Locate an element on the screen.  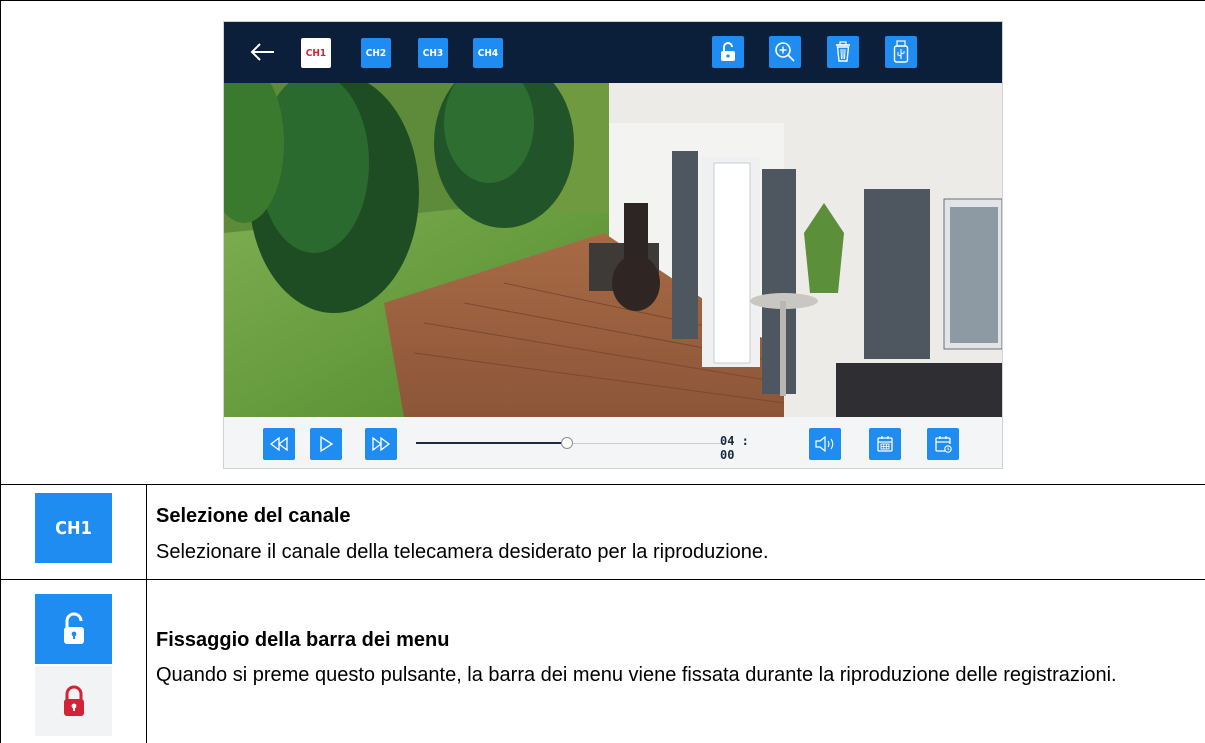
lock-closed-icon is located at coordinates (73, 701).